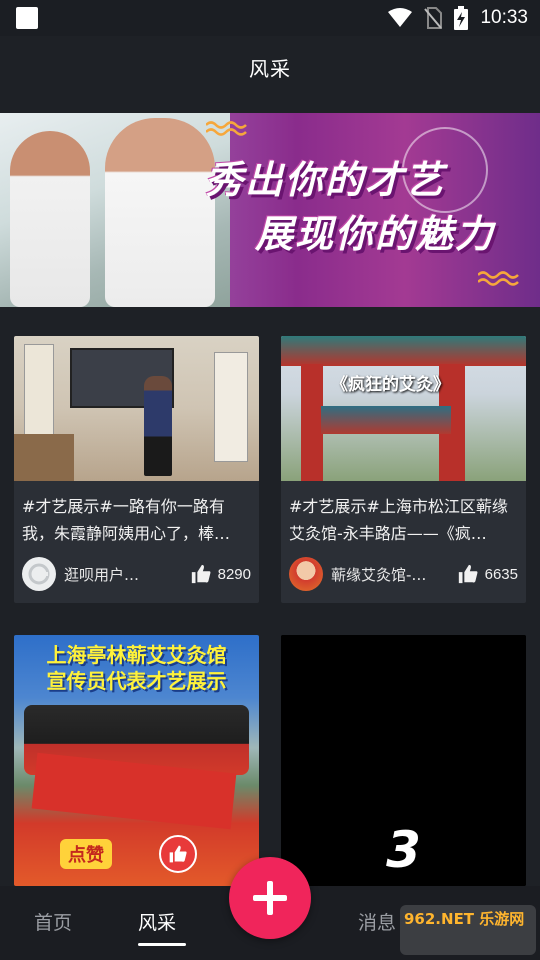 The height and width of the screenshot is (960, 540). I want to click on video-card: 上海亭林蕲艾艾灸馆 宣传员代表才艺展示 点赞, so click(136, 760).